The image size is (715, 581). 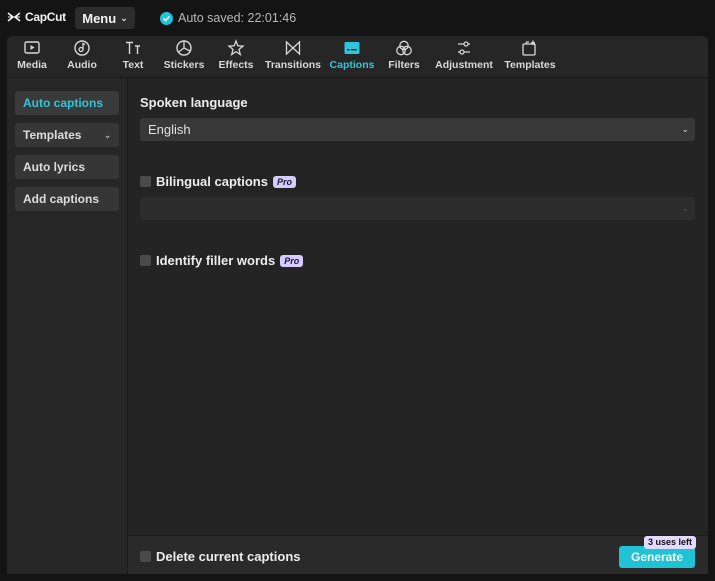 What do you see at coordinates (464, 57) in the screenshot?
I see `tab-adjustment: Adjustment` at bounding box center [464, 57].